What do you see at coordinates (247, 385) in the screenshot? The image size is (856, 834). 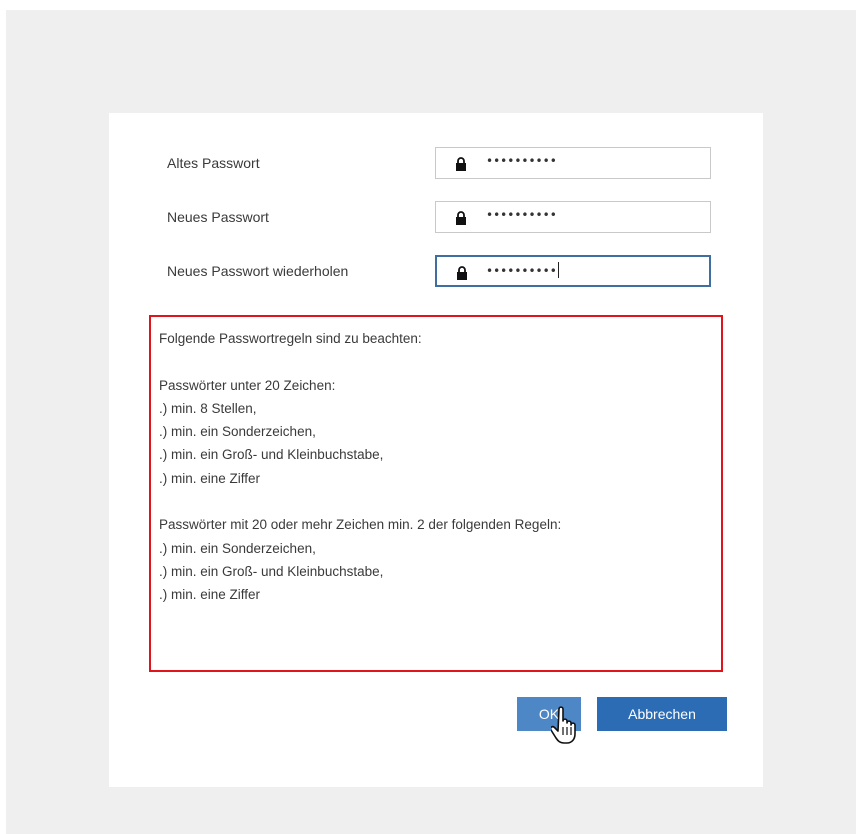 I see `rules-under-20-heading: Passwörter unter 20 Zeichen:` at bounding box center [247, 385].